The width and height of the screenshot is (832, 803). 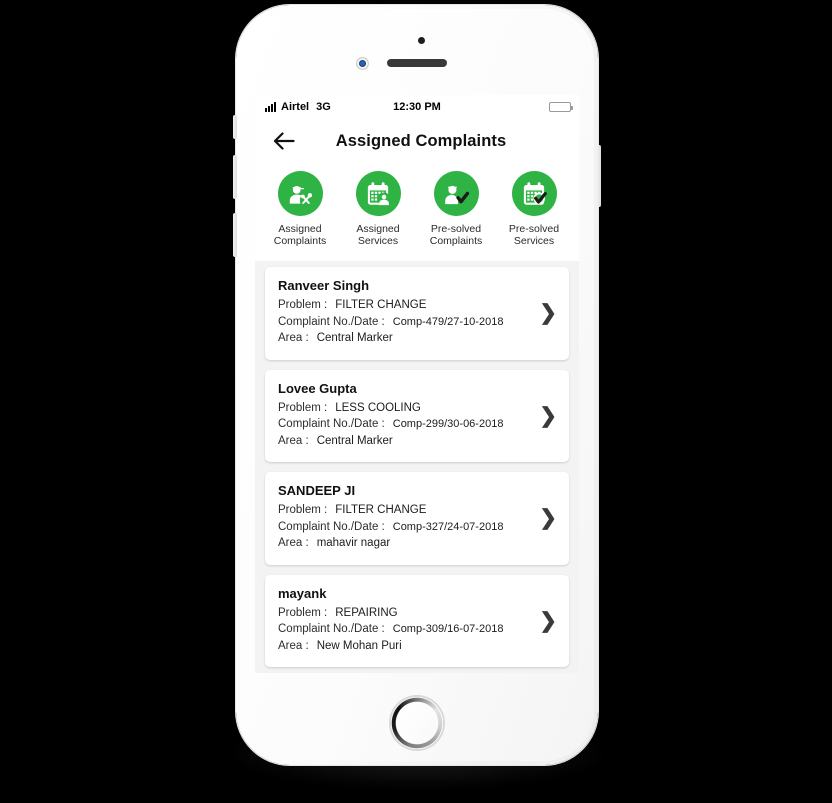 I want to click on home-button, so click(x=417, y=723).